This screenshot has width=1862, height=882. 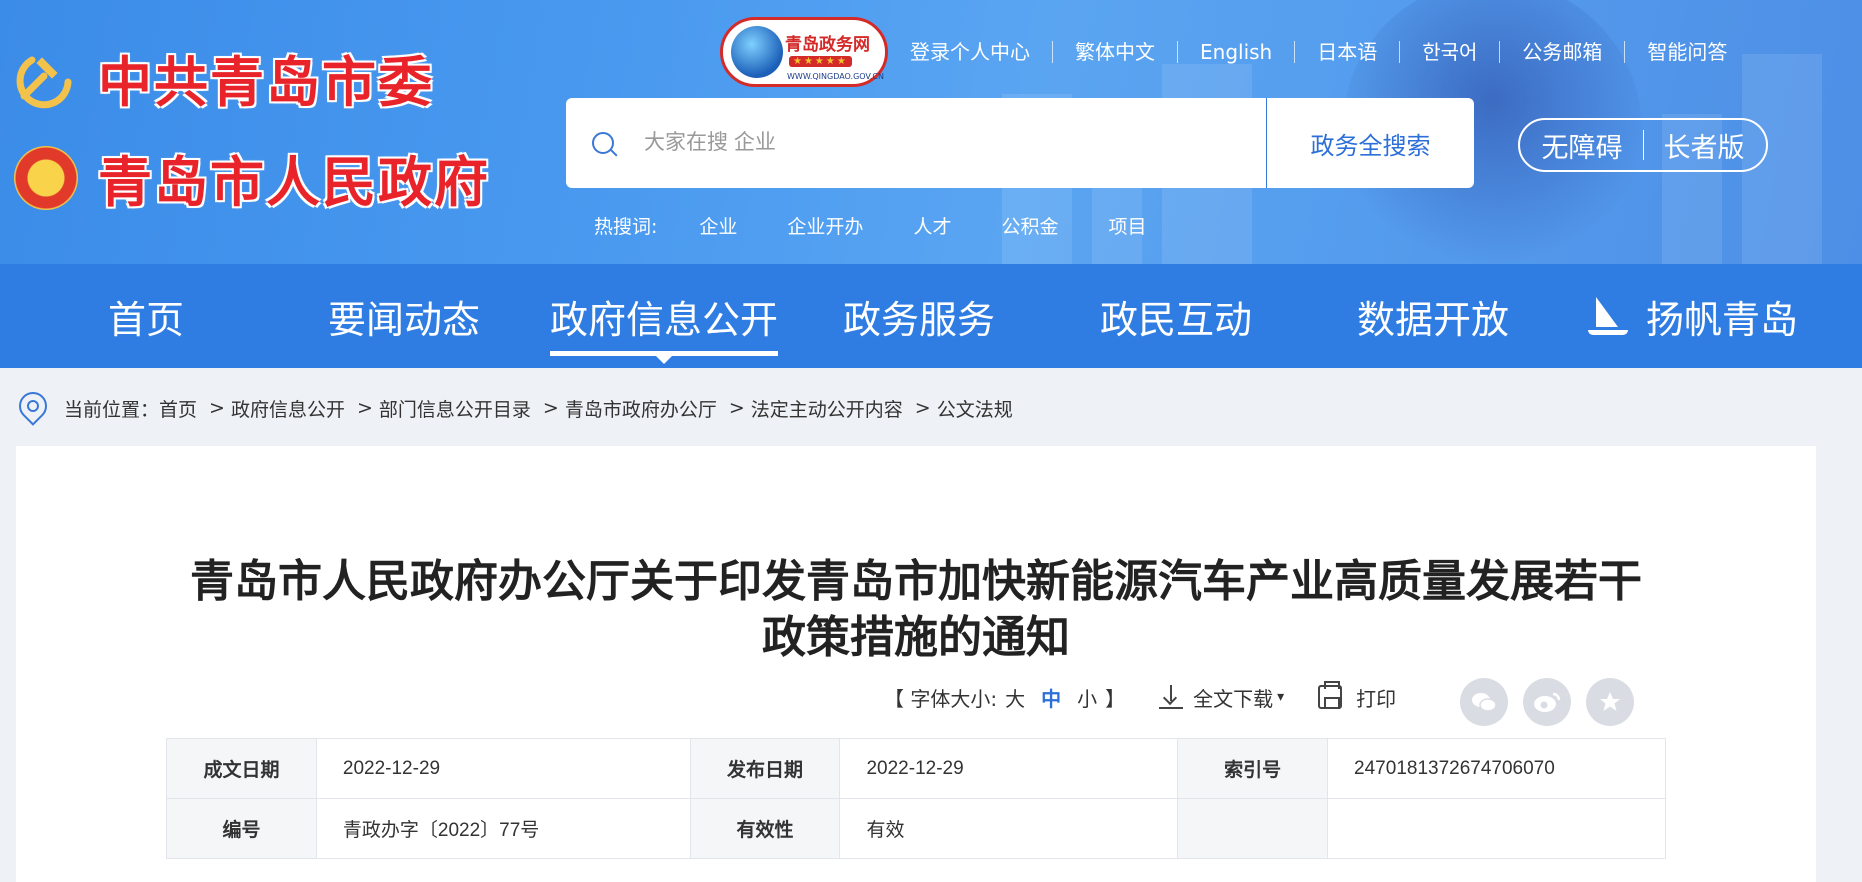 What do you see at coordinates (1015, 697) in the screenshot?
I see `font-large-button: 大` at bounding box center [1015, 697].